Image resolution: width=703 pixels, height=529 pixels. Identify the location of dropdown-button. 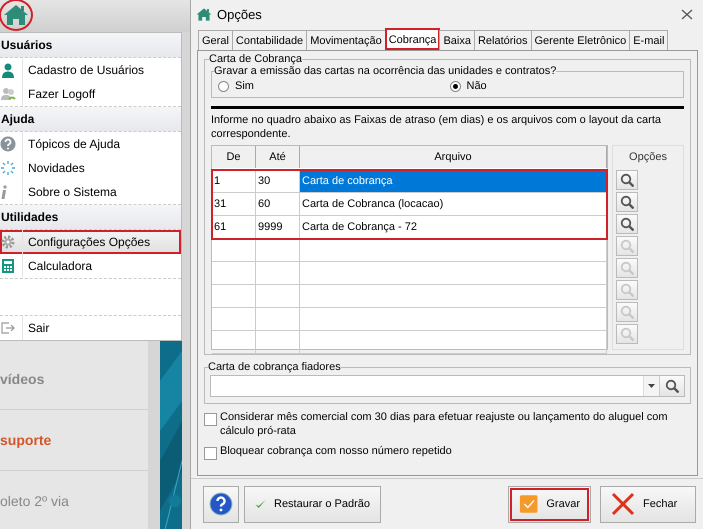
(651, 386).